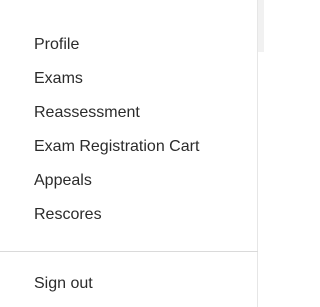 This screenshot has height=307, width=320. I want to click on menu-item-exam-registration-cart: Exam Registration Cart, so click(129, 147).